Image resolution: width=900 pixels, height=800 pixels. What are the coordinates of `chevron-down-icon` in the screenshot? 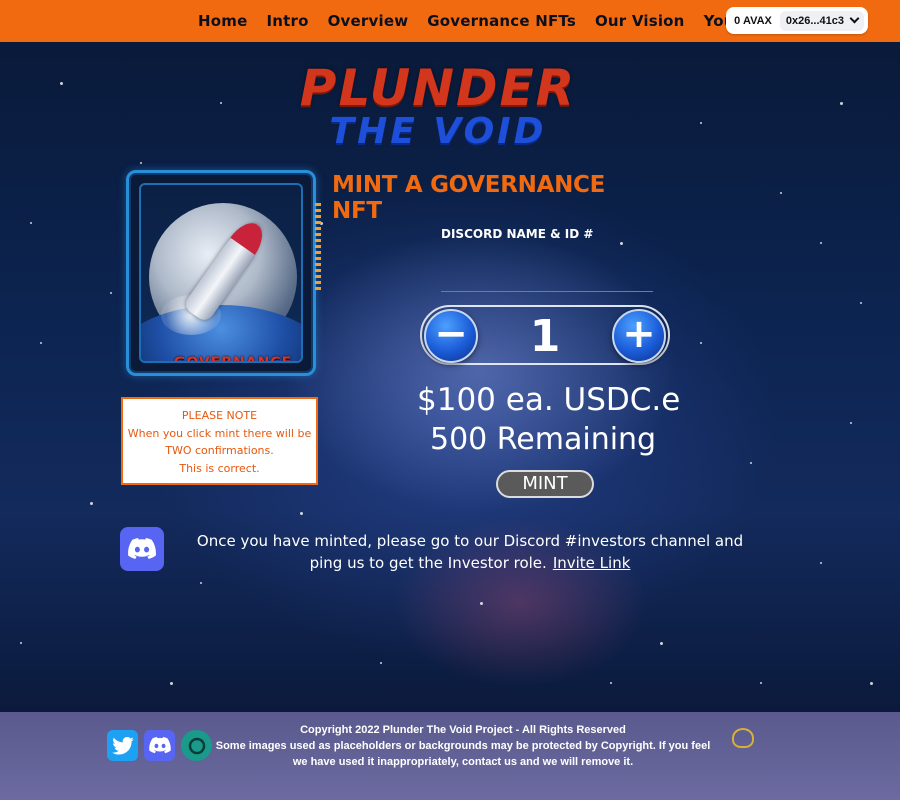 It's located at (854, 18).